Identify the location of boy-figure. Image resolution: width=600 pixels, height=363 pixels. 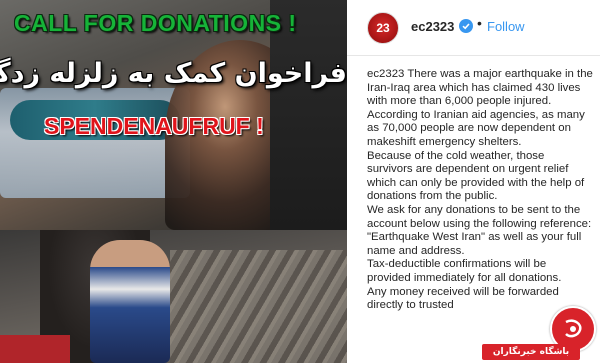
(130, 301).